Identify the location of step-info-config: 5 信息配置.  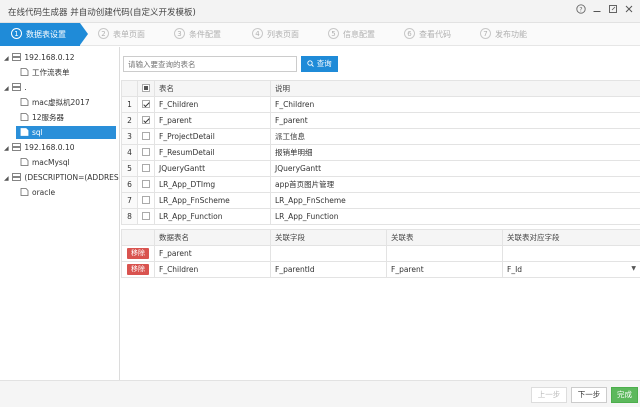
(351, 34).